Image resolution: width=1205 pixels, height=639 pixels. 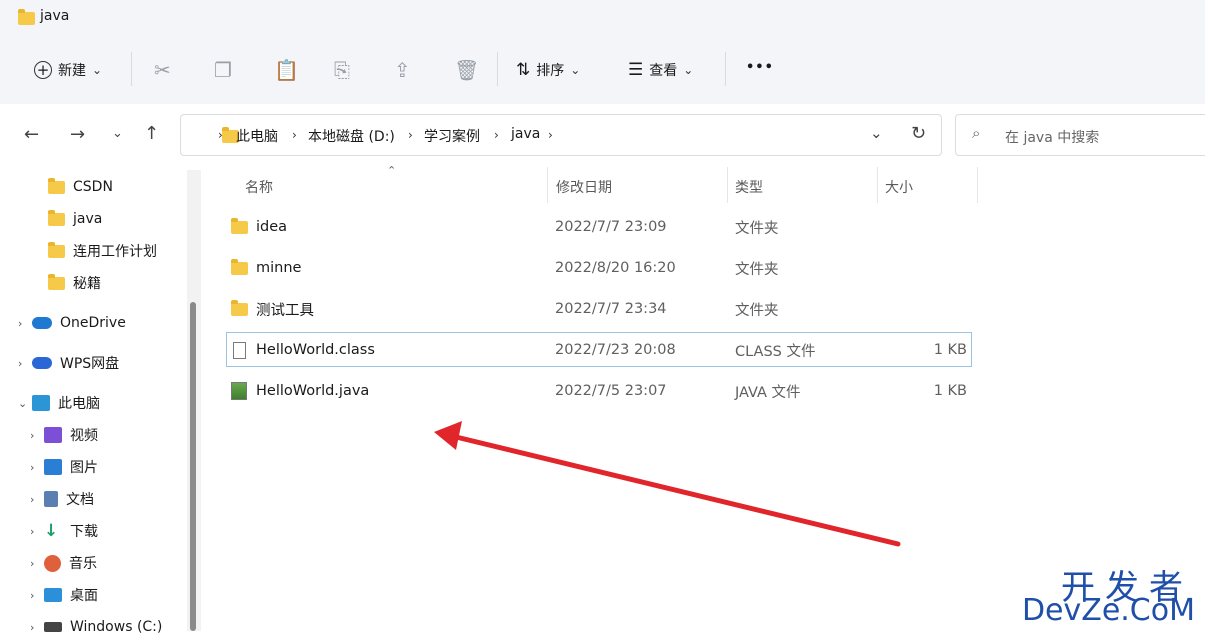 I want to click on annotation-arrow, so click(x=667, y=484).